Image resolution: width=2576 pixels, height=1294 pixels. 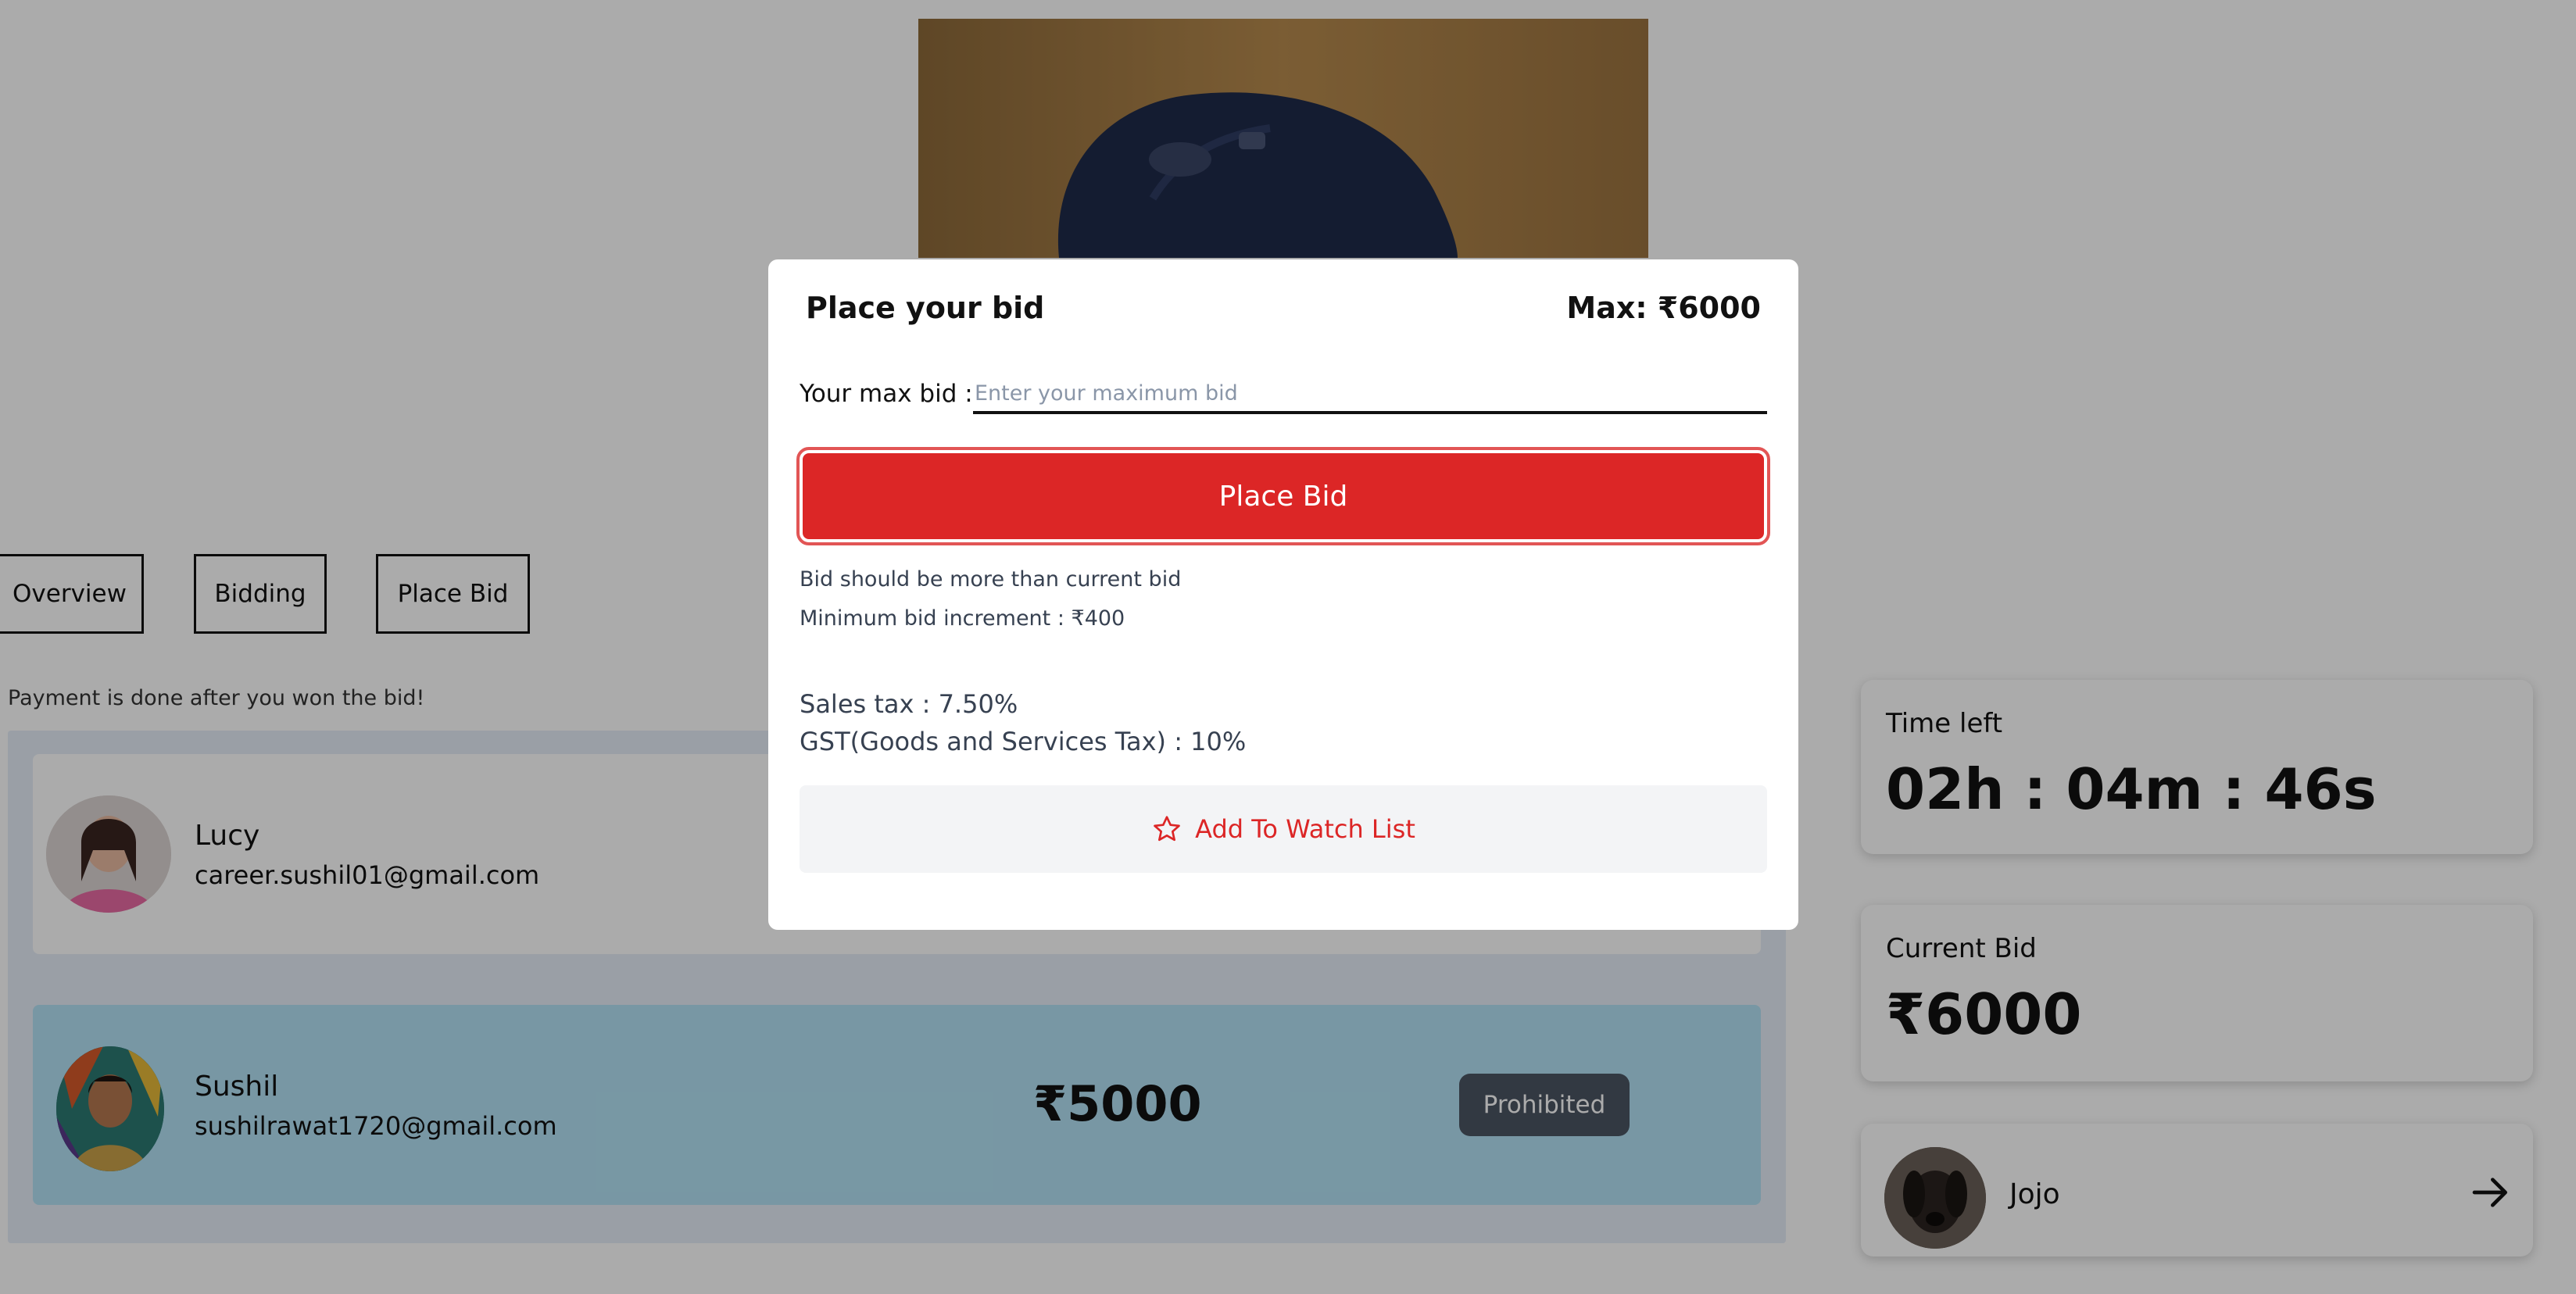 What do you see at coordinates (886, 394) in the screenshot?
I see `max-bid-label: Your max bid :` at bounding box center [886, 394].